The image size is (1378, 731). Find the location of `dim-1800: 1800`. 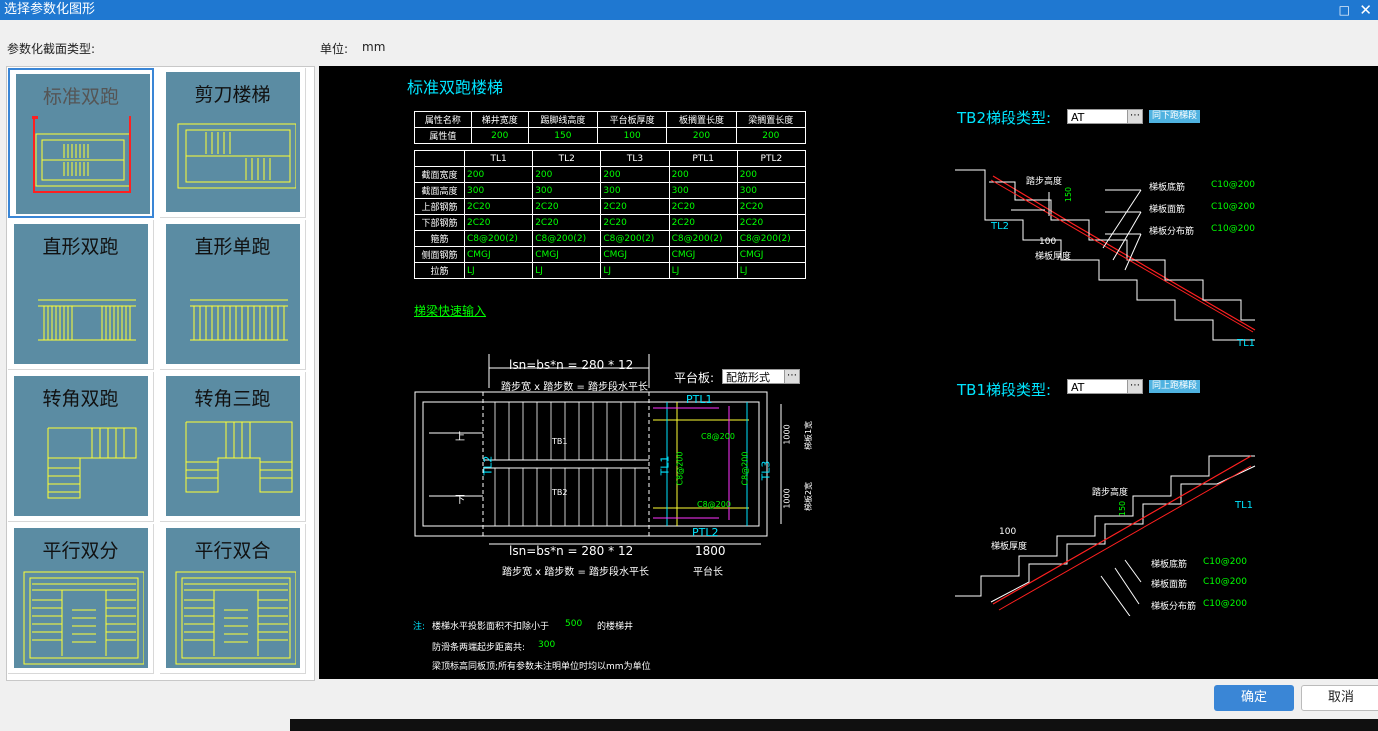

dim-1800: 1800 is located at coordinates (710, 551).